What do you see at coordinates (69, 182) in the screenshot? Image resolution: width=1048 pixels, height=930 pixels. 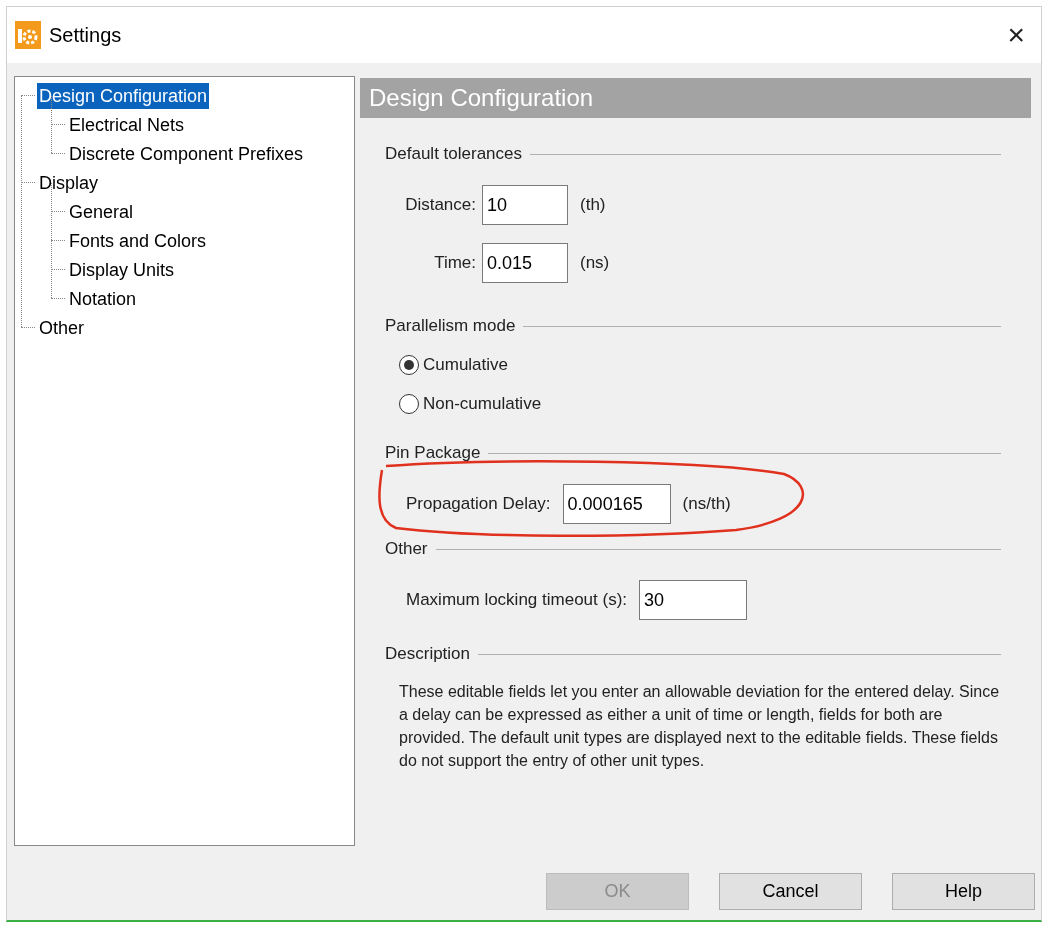 I see `tree-item: Display` at bounding box center [69, 182].